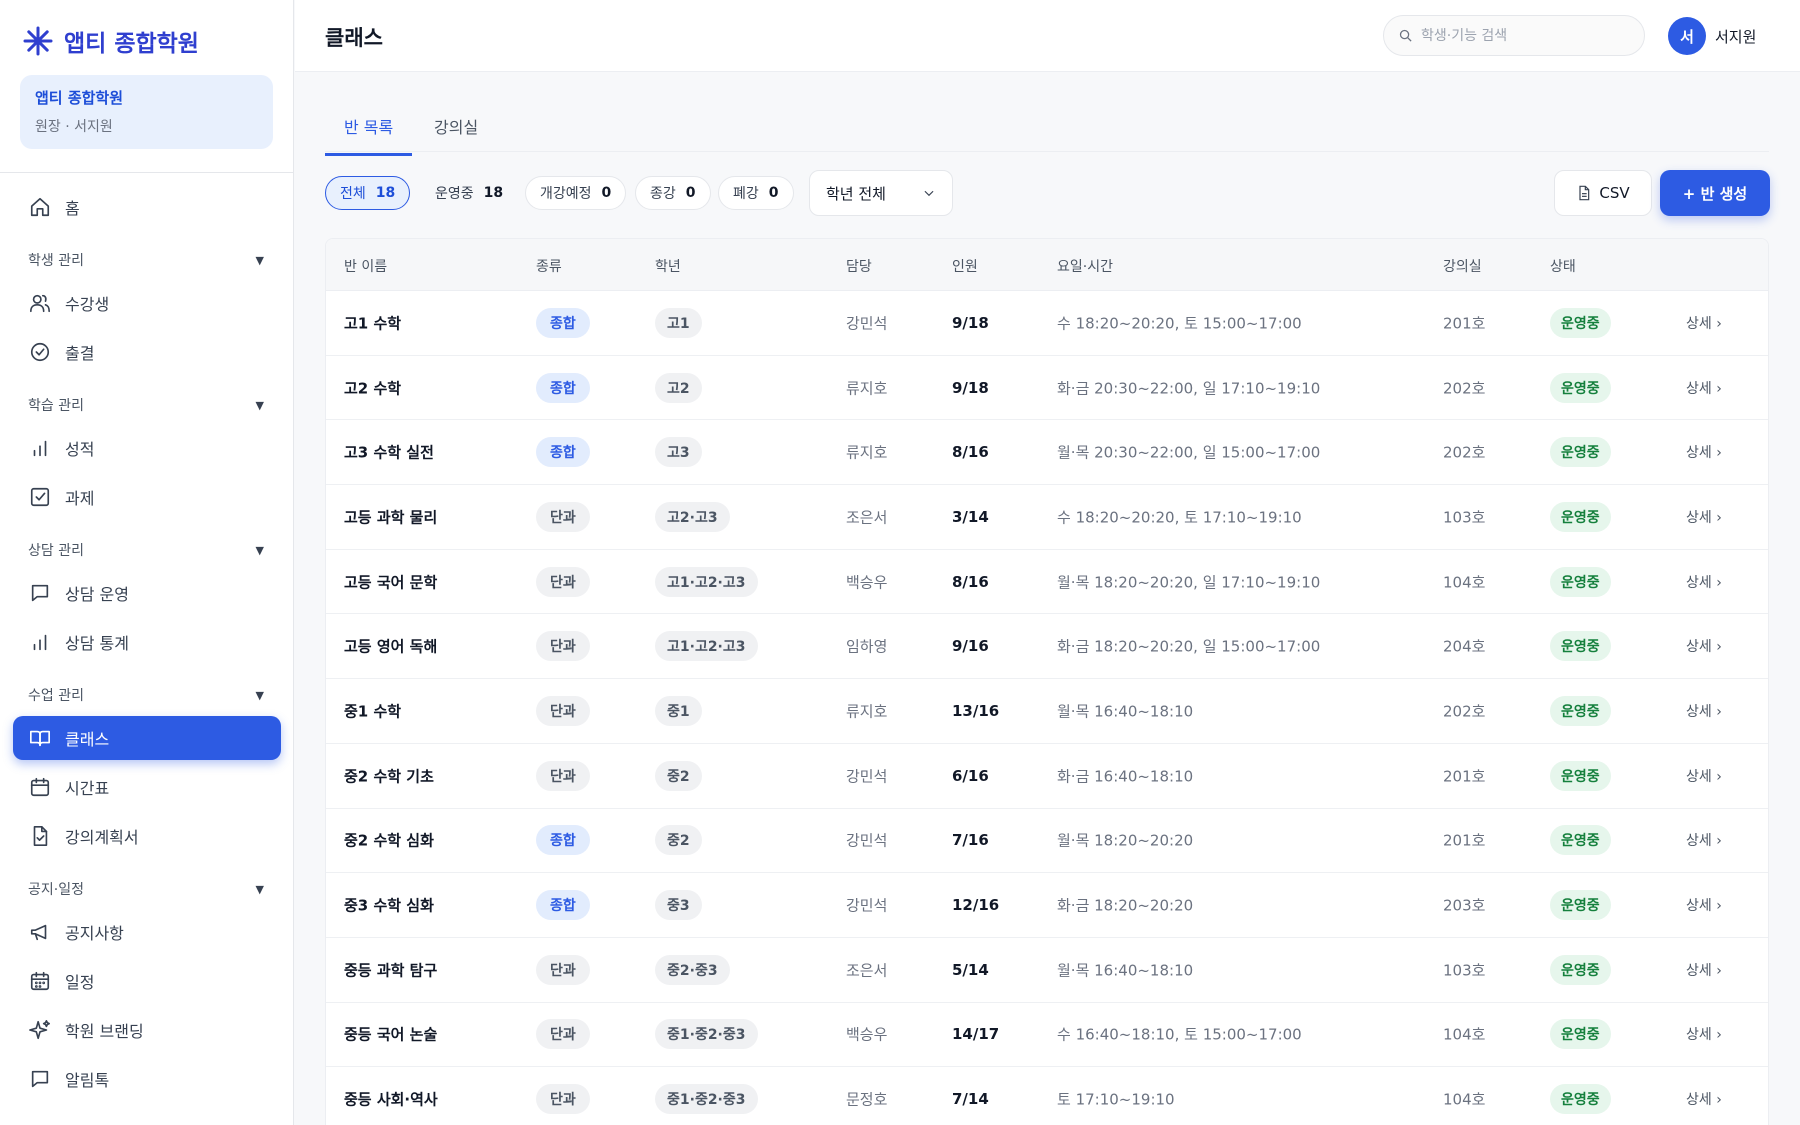 This screenshot has width=1800, height=1125. I want to click on sidebar-item-alimtalk: 알림톡, so click(147, 1079).